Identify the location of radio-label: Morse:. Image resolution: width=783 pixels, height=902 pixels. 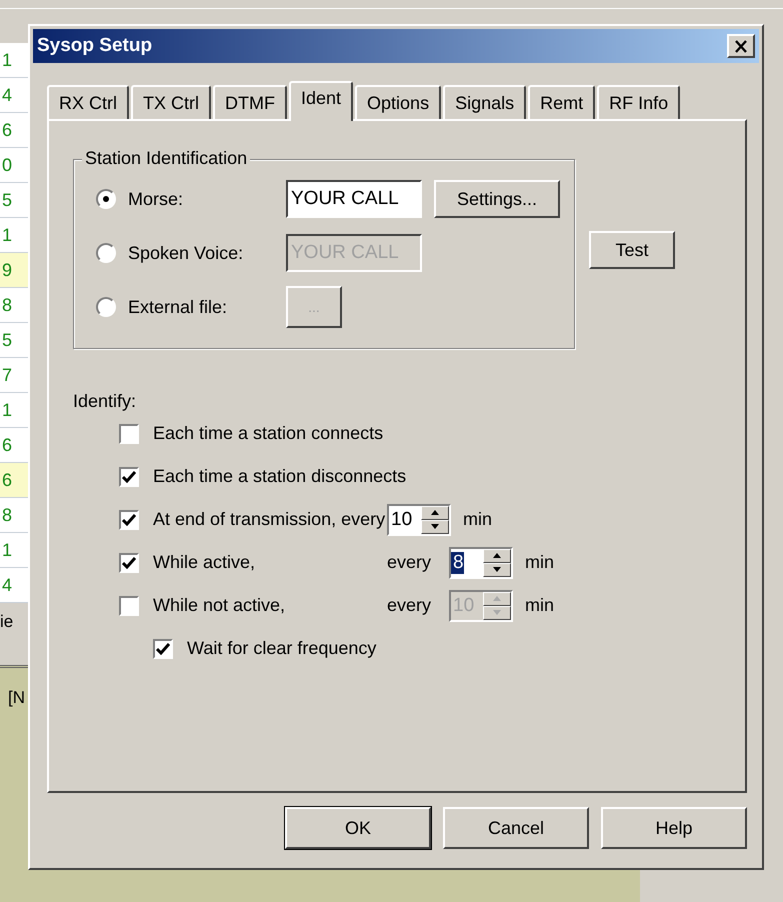
(207, 199).